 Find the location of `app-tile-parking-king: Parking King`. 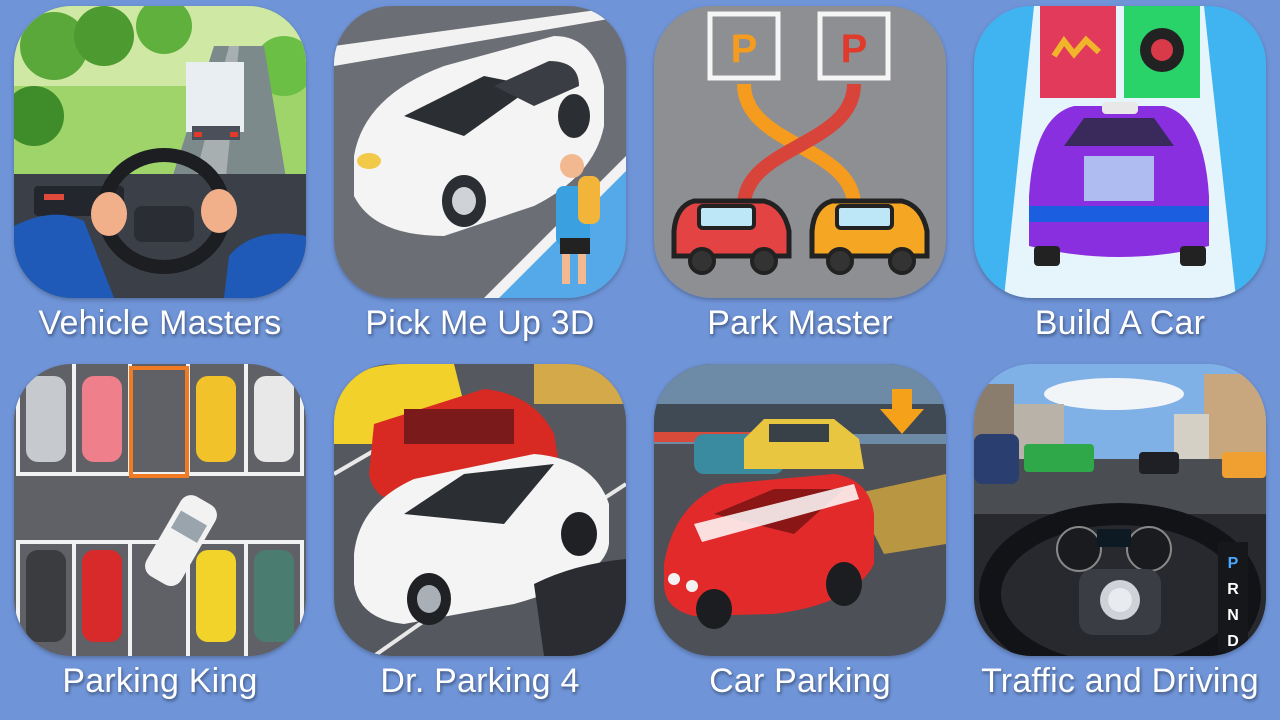

app-tile-parking-king: Parking King is located at coordinates (160, 536).